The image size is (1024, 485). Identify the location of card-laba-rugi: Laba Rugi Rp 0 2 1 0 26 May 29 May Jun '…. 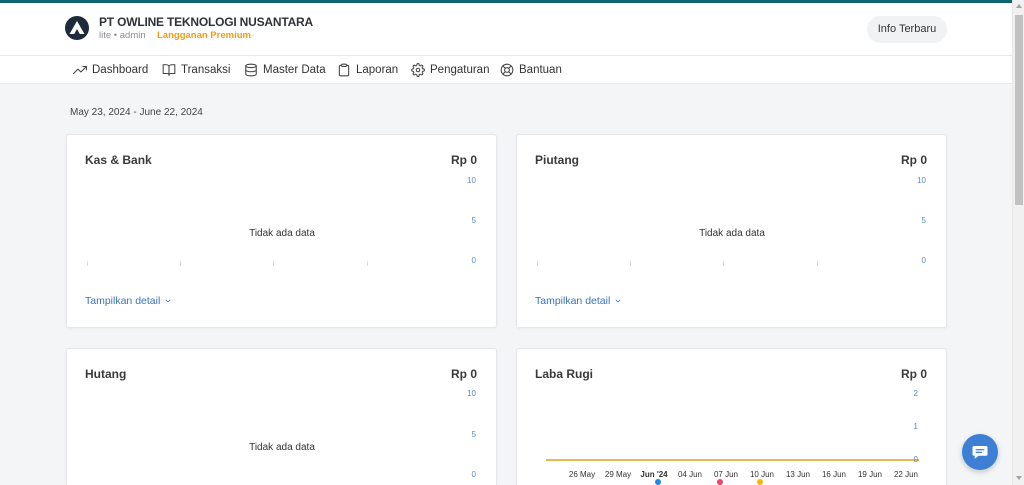
(731, 416).